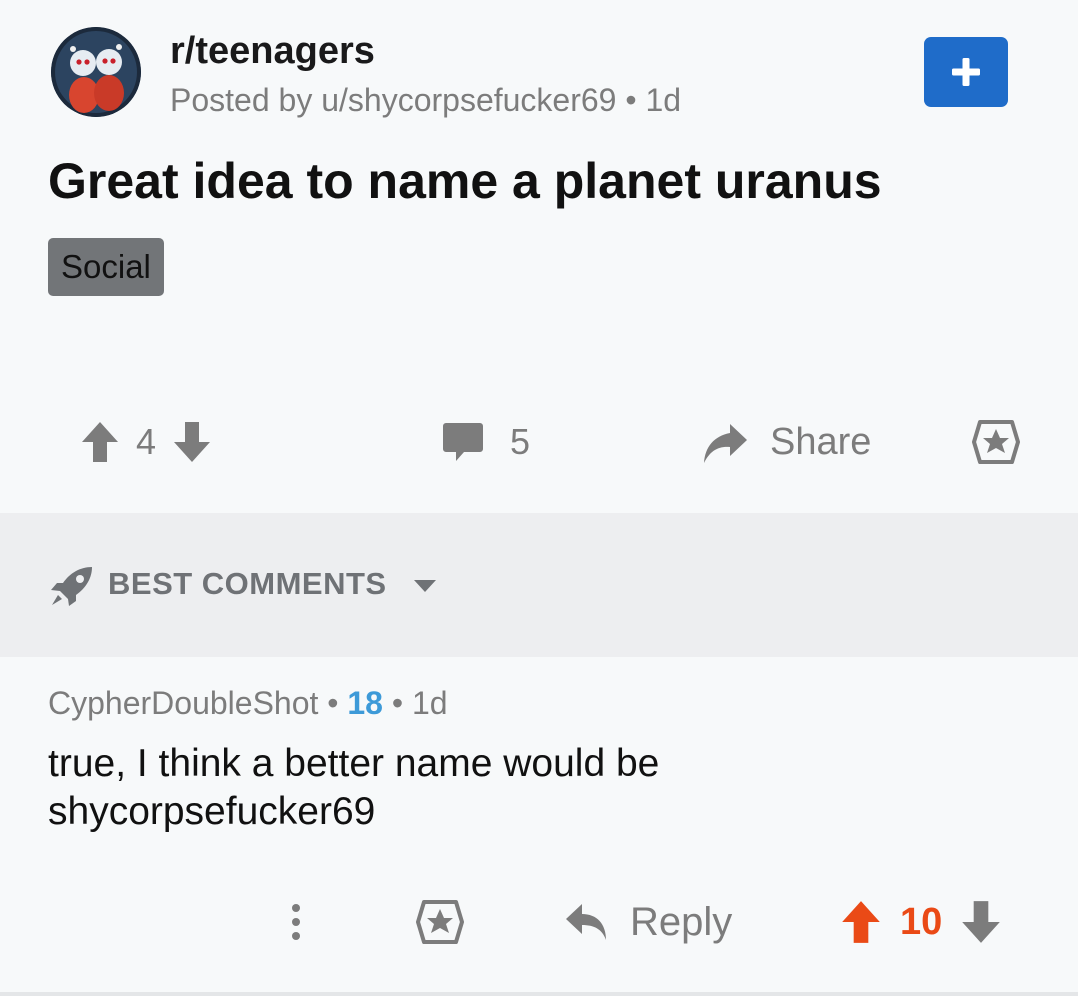 The height and width of the screenshot is (996, 1078). I want to click on comment-count: 5, so click(520, 441).